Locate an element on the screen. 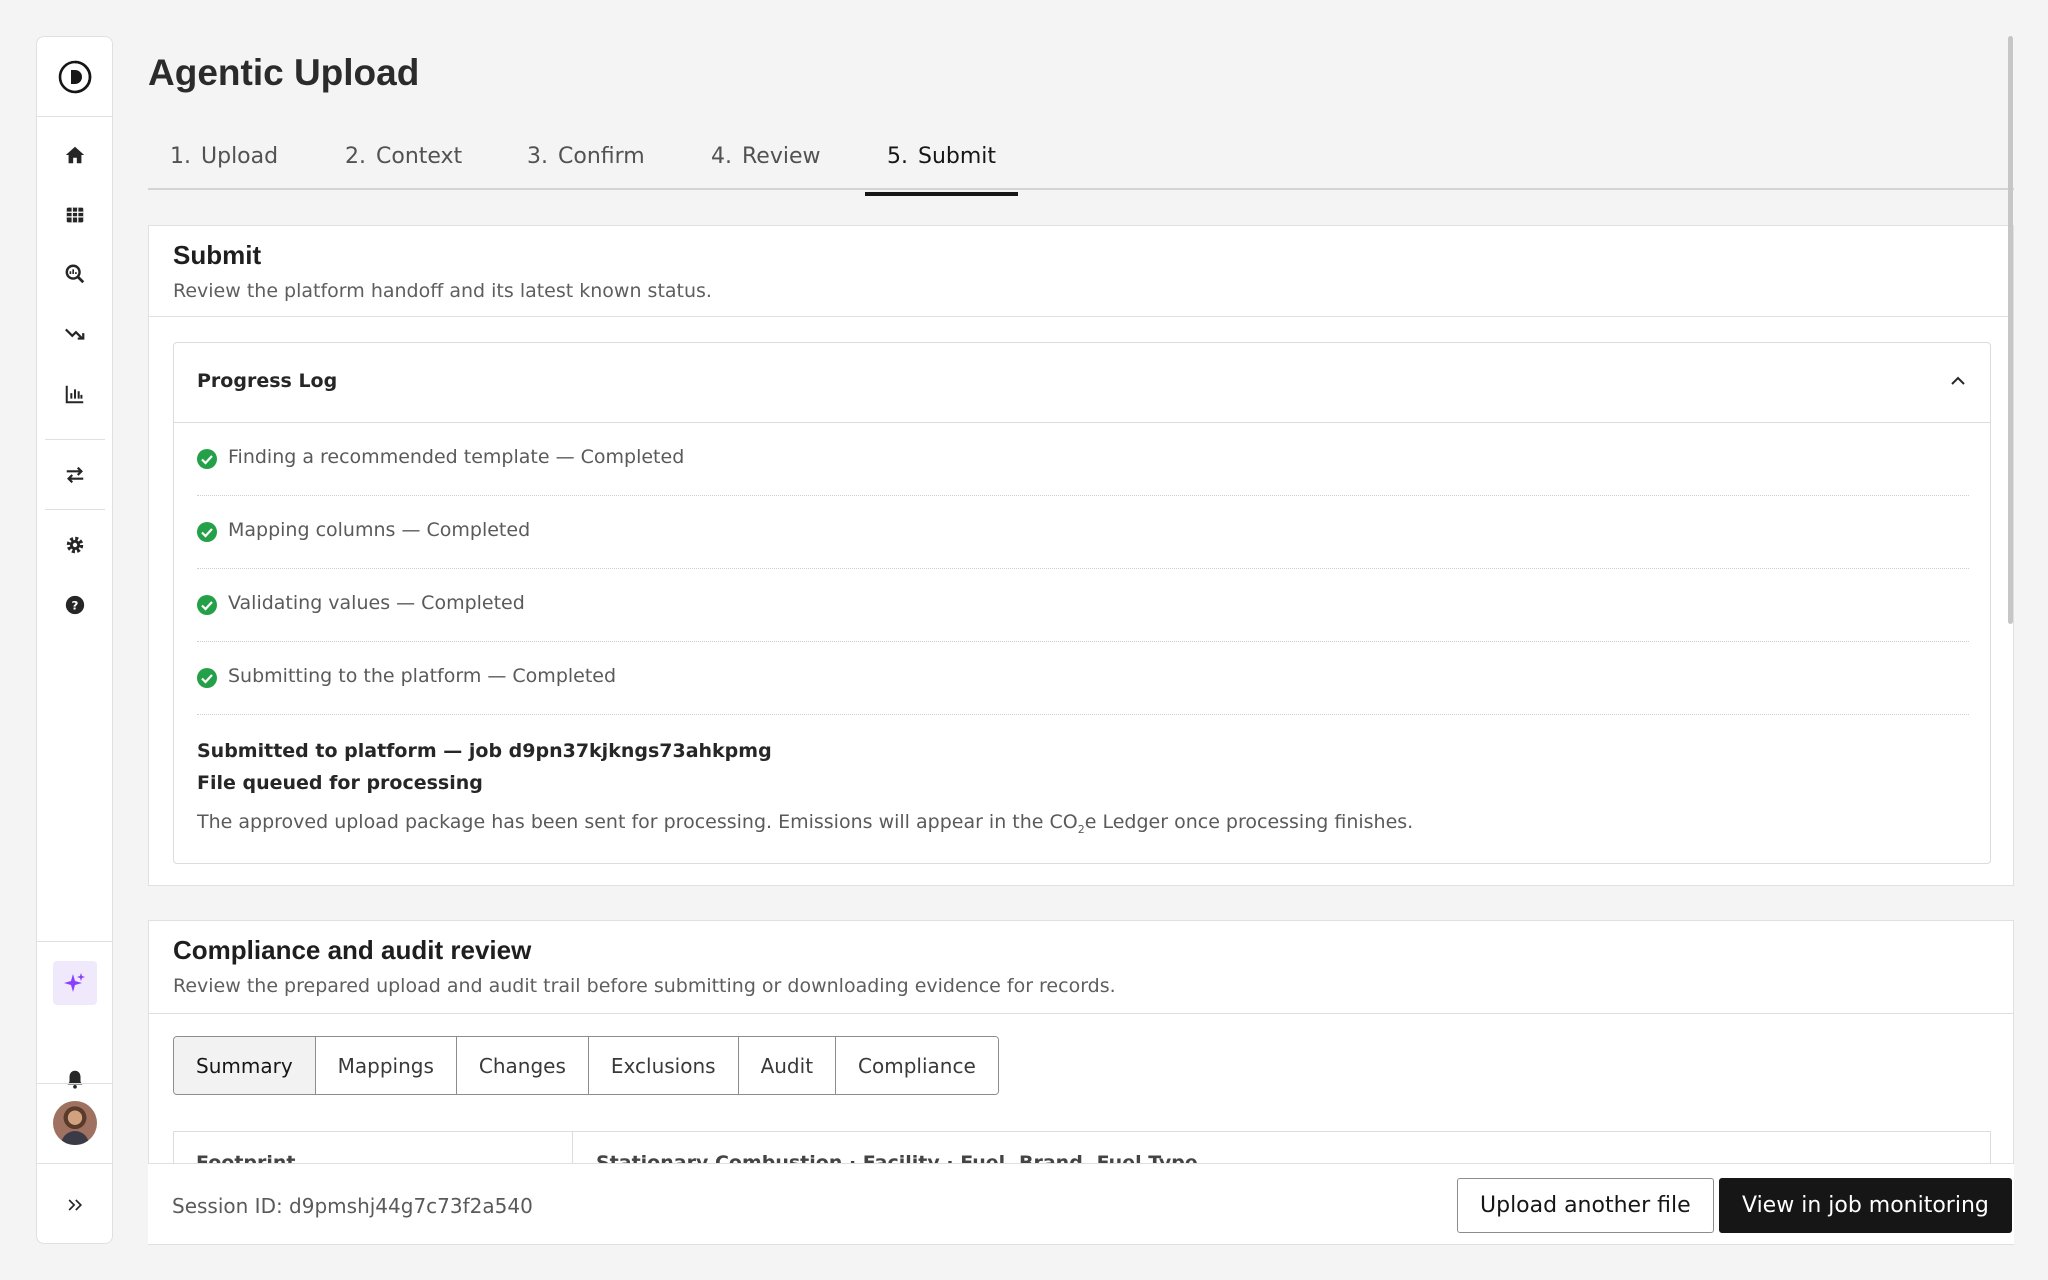 The image size is (2048, 1280). scrollbar is located at coordinates (2010, 330).